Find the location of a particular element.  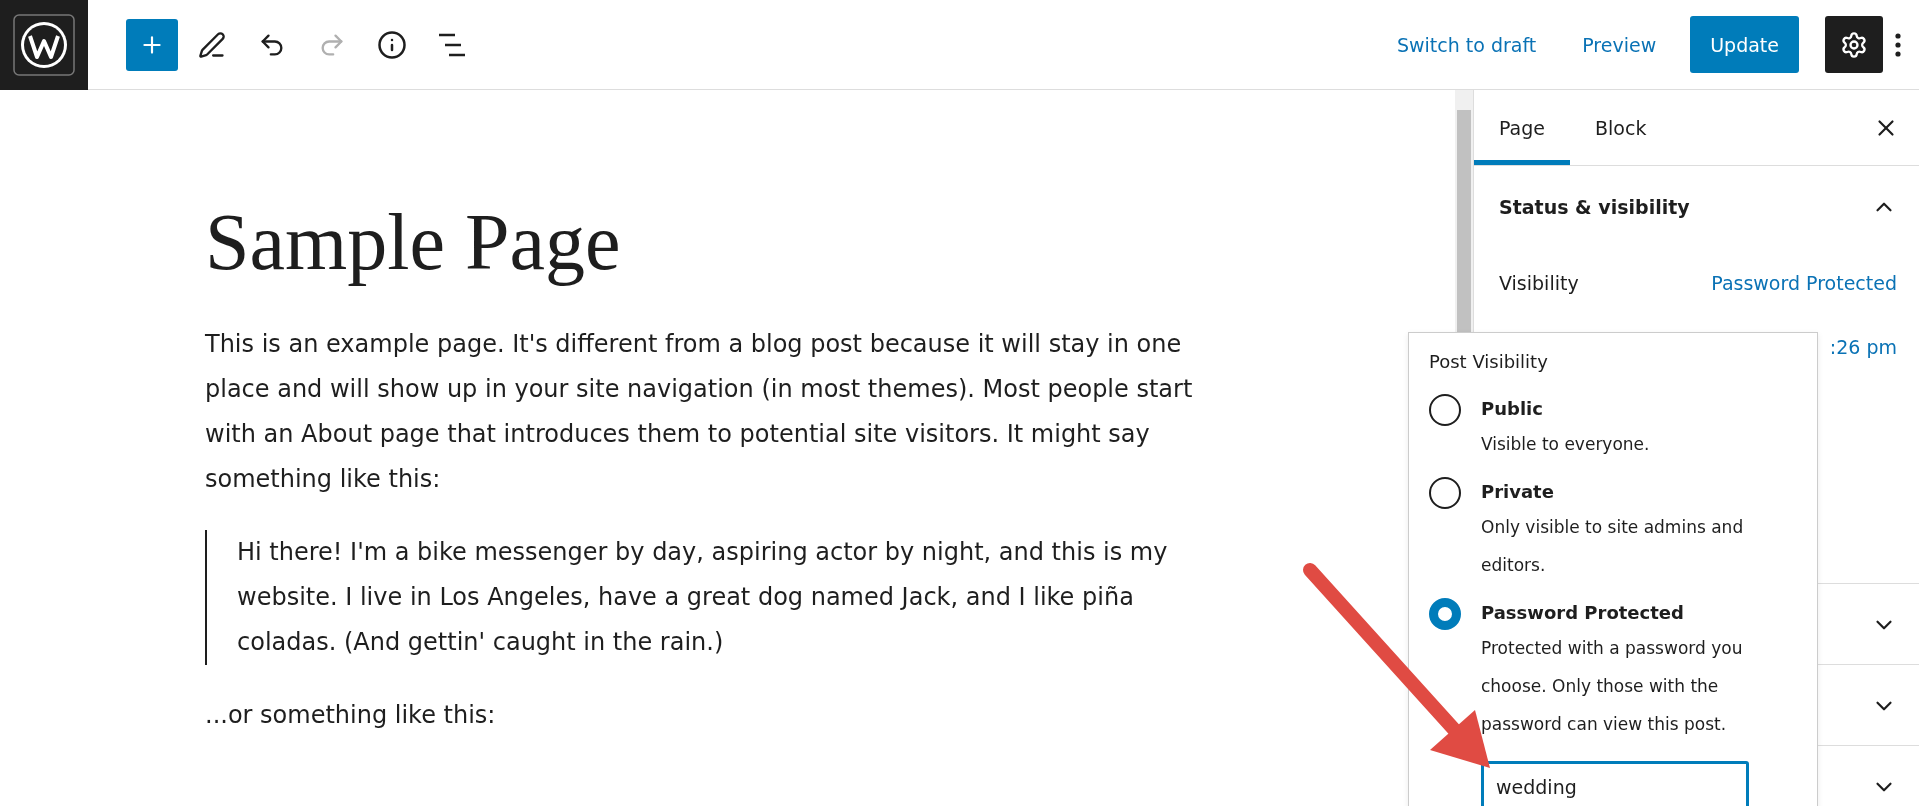

row-value-link: :26 pm is located at coordinates (1863, 347).